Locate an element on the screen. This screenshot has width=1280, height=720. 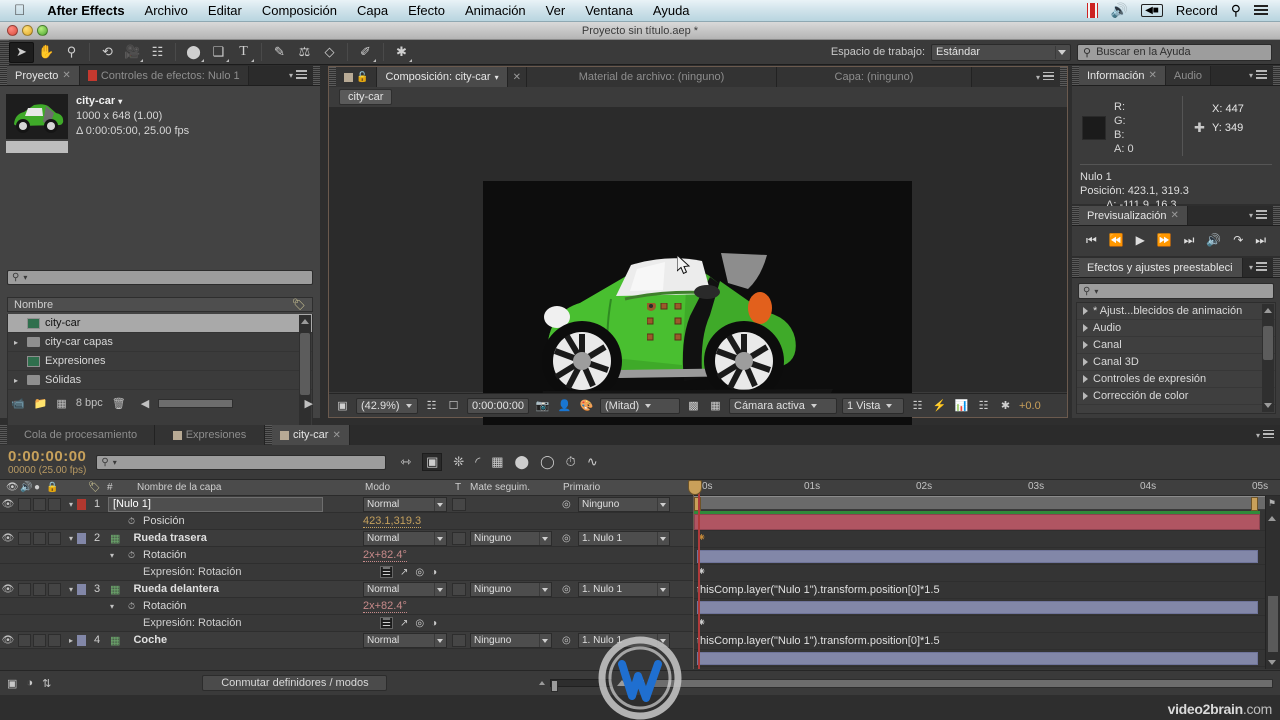
toggle-switches-modes-button: Conmutar definidores / modos is located at coordinates (295, 683).